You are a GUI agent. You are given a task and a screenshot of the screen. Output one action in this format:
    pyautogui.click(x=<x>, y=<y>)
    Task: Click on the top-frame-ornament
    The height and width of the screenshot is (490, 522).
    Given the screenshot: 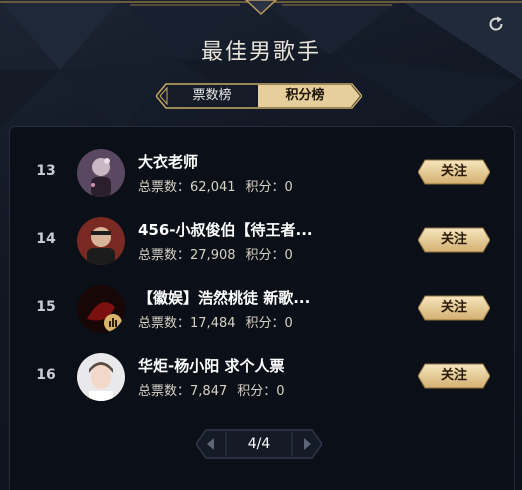 What is the action you would take?
    pyautogui.click(x=261, y=8)
    